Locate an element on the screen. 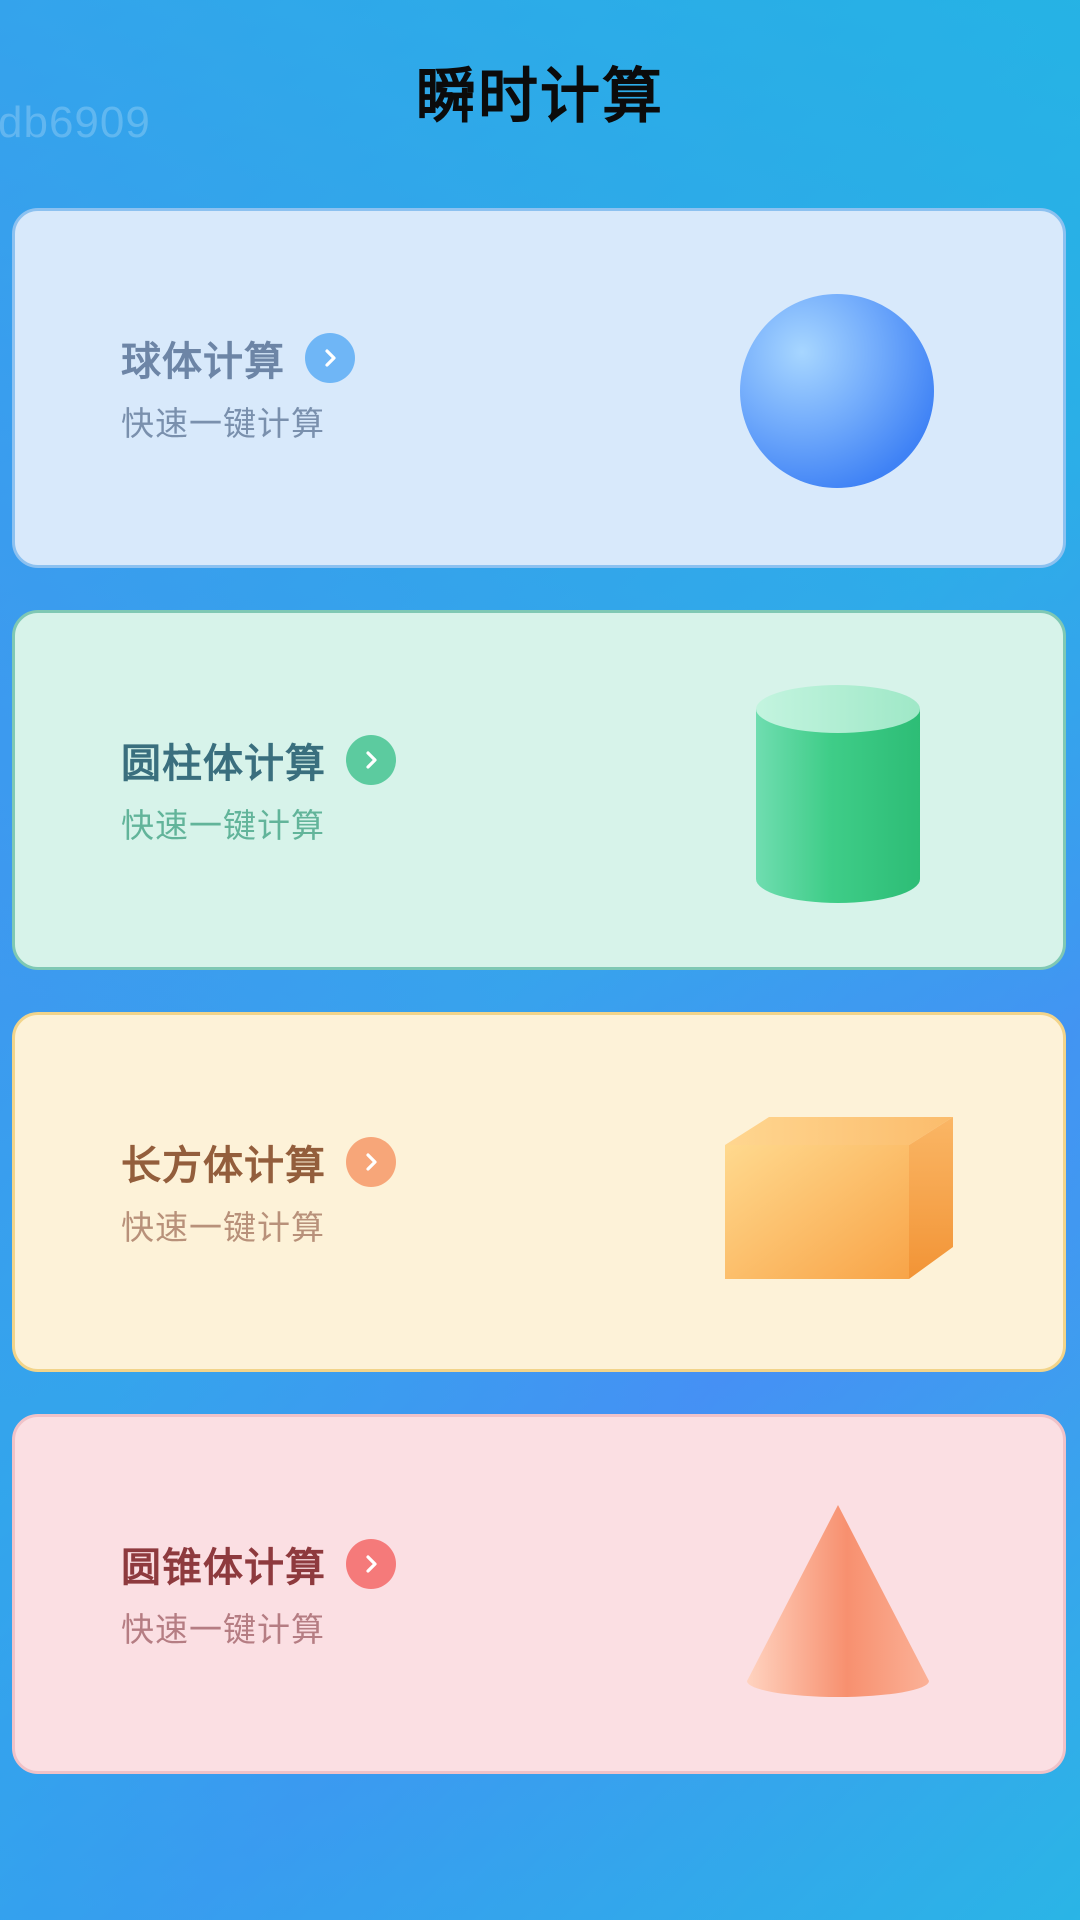  cone-icon is located at coordinates (838, 1601).